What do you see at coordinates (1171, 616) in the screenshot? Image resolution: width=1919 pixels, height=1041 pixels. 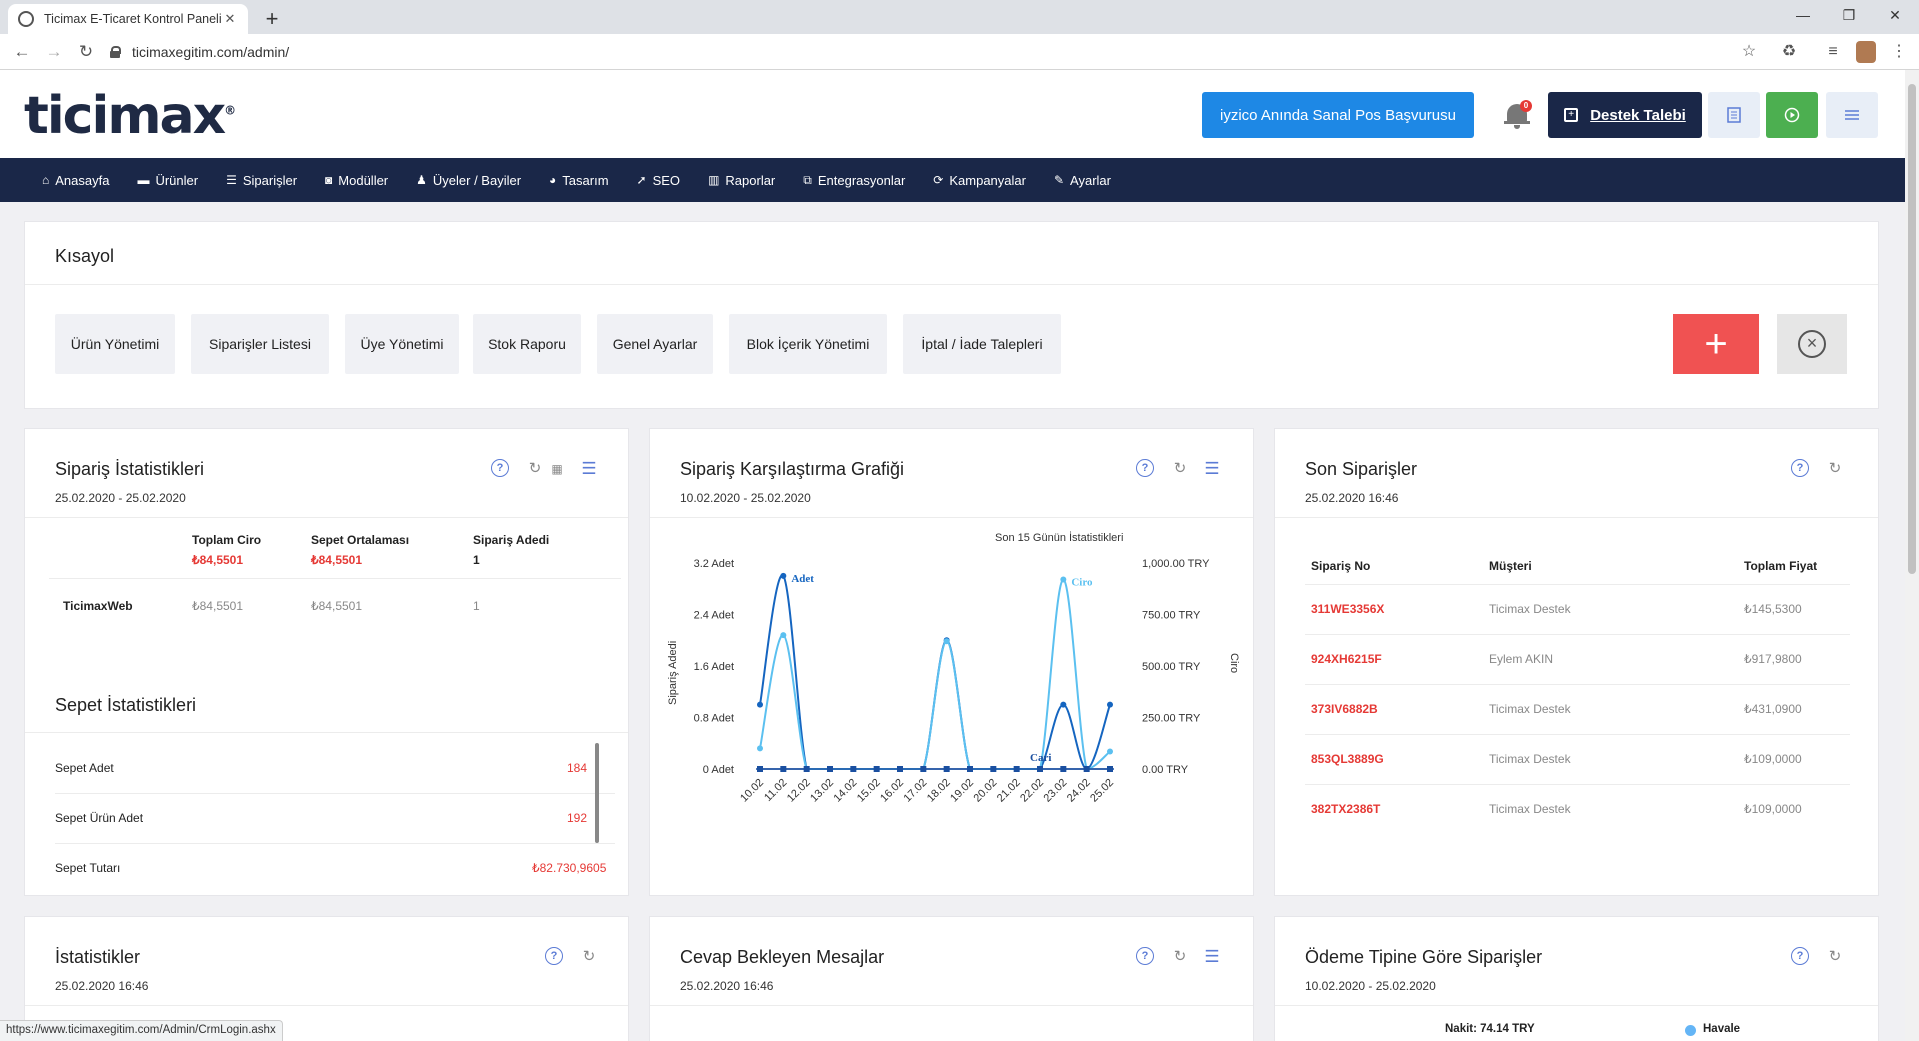 I see `y2-tick-label: 750.00 TRY` at bounding box center [1171, 616].